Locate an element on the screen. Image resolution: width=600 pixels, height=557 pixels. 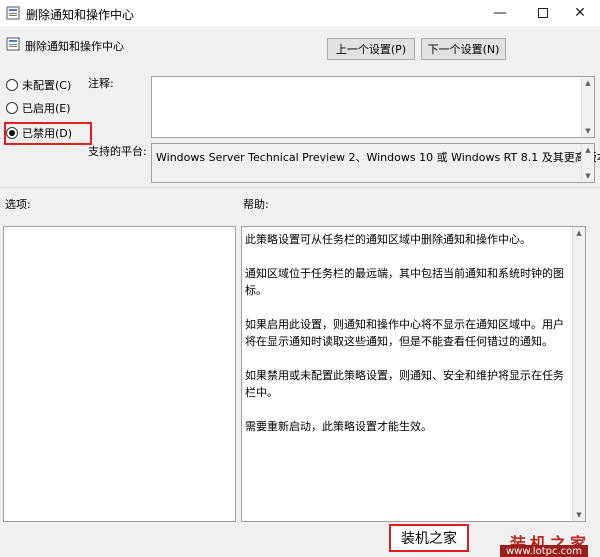
highlight-annotation is located at coordinates (48, 133).